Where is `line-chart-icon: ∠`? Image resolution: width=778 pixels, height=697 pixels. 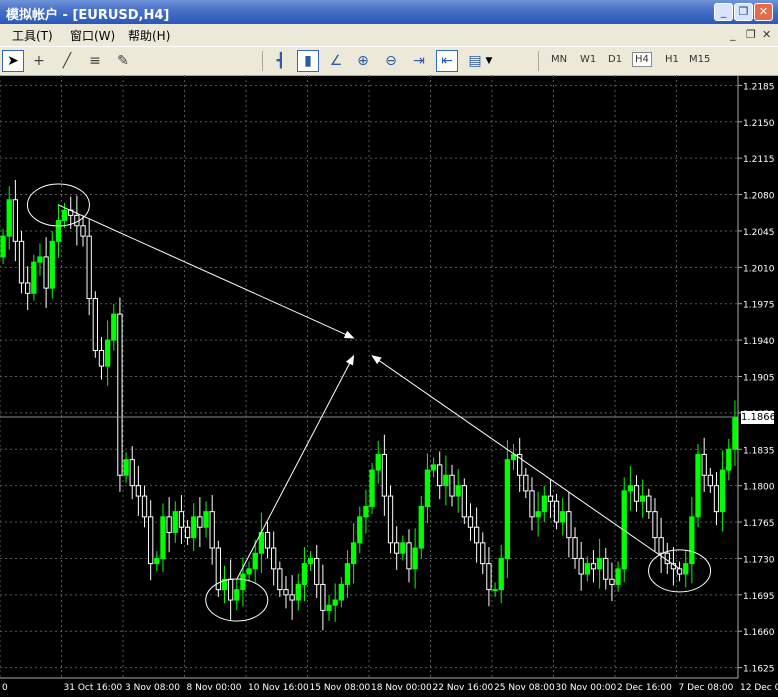 line-chart-icon: ∠ is located at coordinates (336, 61).